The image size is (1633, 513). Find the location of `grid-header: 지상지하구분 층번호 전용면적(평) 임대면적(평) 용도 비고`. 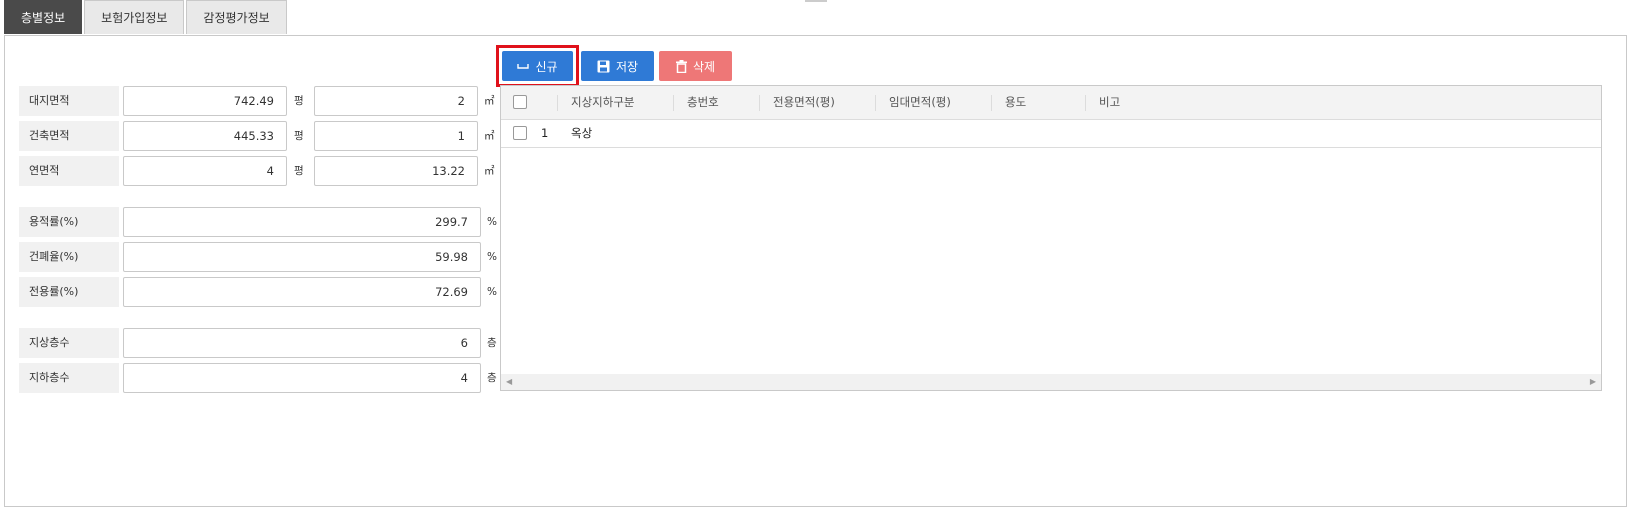

grid-header: 지상지하구분 층번호 전용면적(평) 임대면적(평) 용도 비고 is located at coordinates (1051, 103).